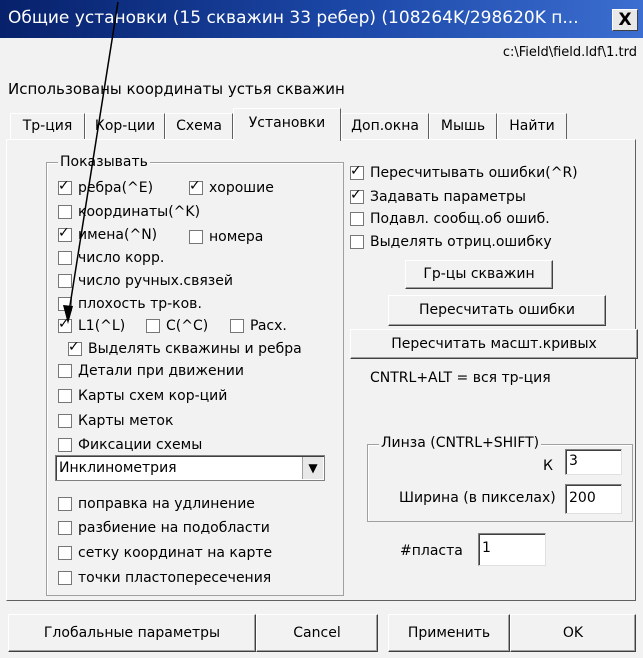  I want to click on checkbox-l1: ✓ L1(^L), so click(91, 326).